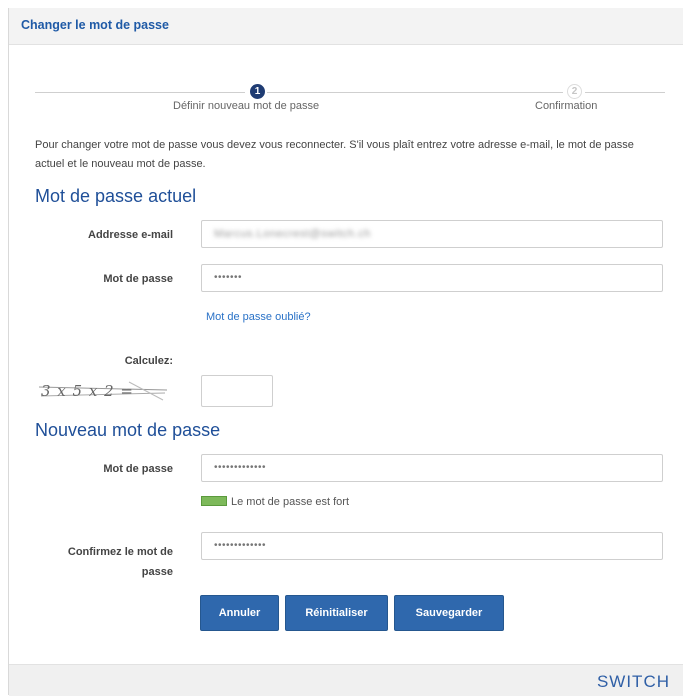 Image resolution: width=683 pixels, height=696 pixels. Describe the element at coordinates (116, 196) in the screenshot. I see `section-title-current: Mot de passe actuel` at that location.